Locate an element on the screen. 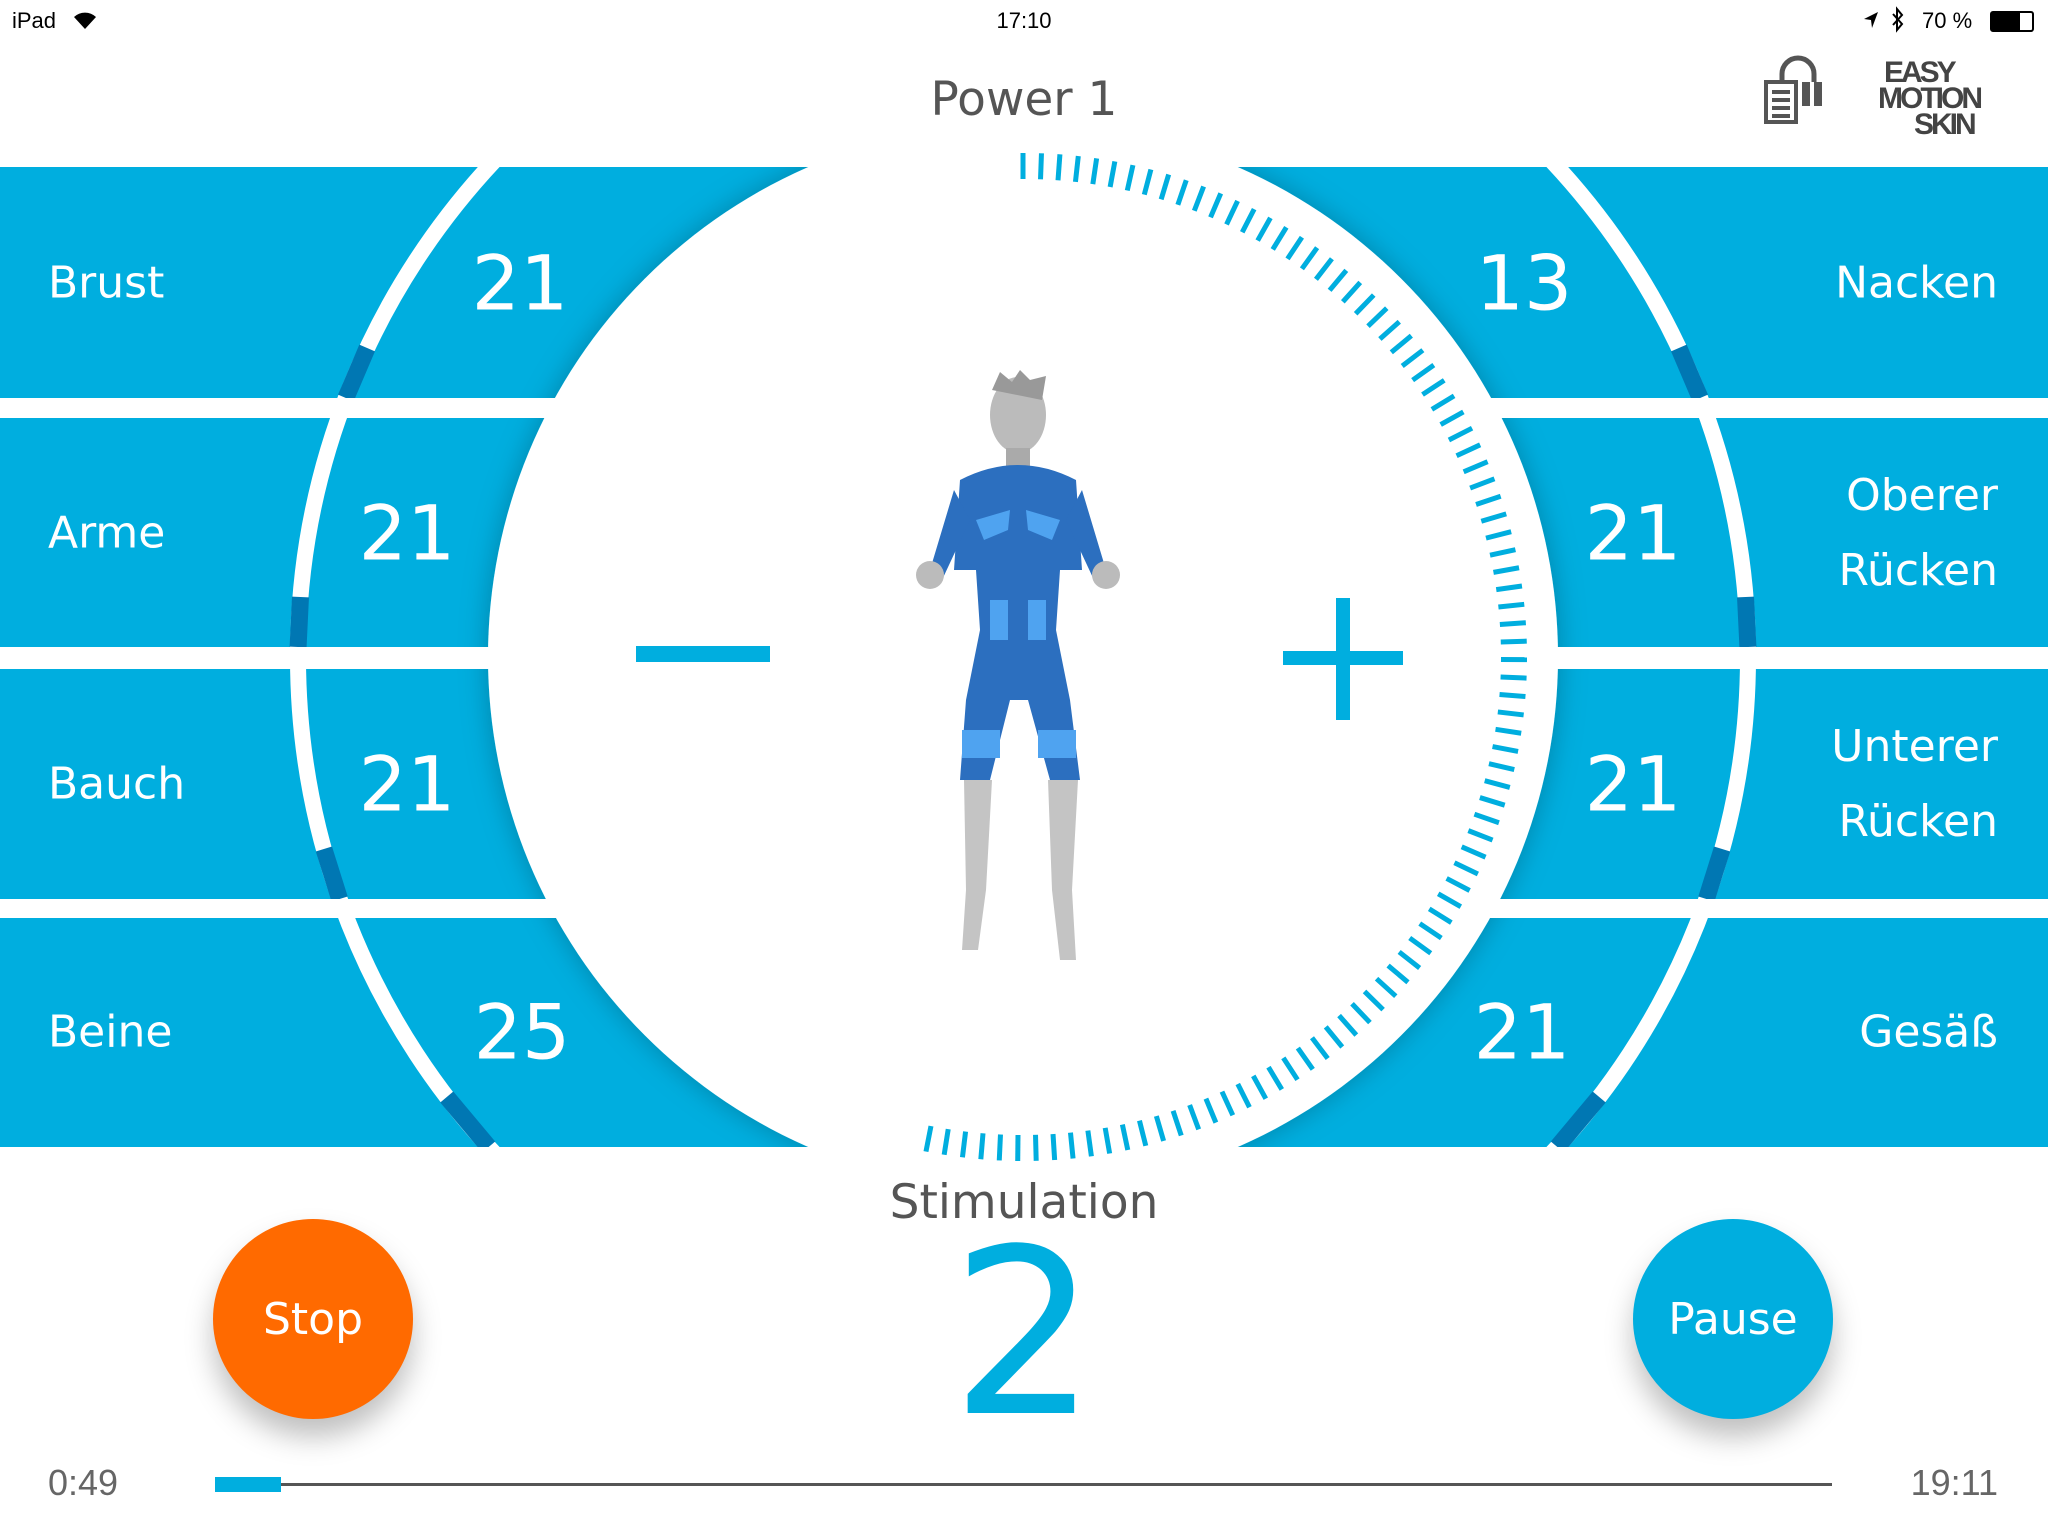  zone-value-gesaess: 21 is located at coordinates (1522, 1032).